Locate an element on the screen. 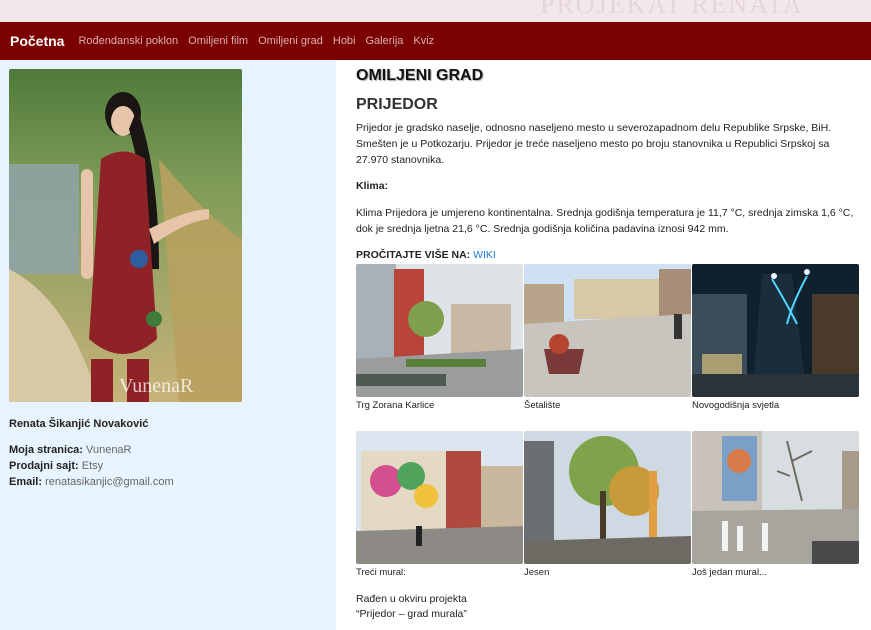 Image resolution: width=871 pixels, height=630 pixels. gallery-caption: Šetalište is located at coordinates (542, 405).